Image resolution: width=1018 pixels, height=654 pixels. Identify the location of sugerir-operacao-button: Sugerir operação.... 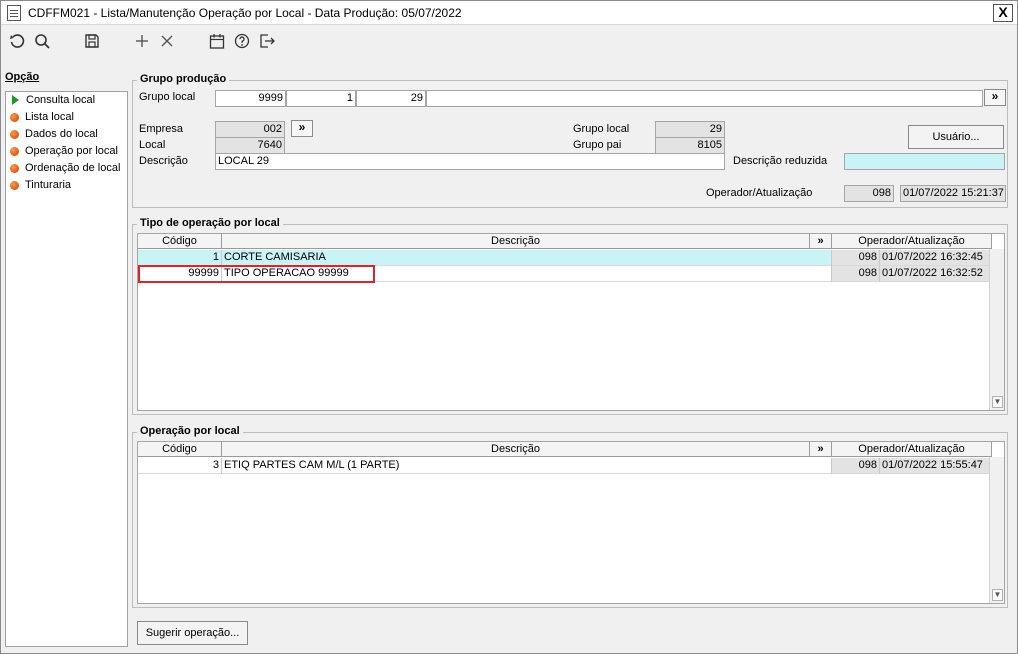
(192, 633).